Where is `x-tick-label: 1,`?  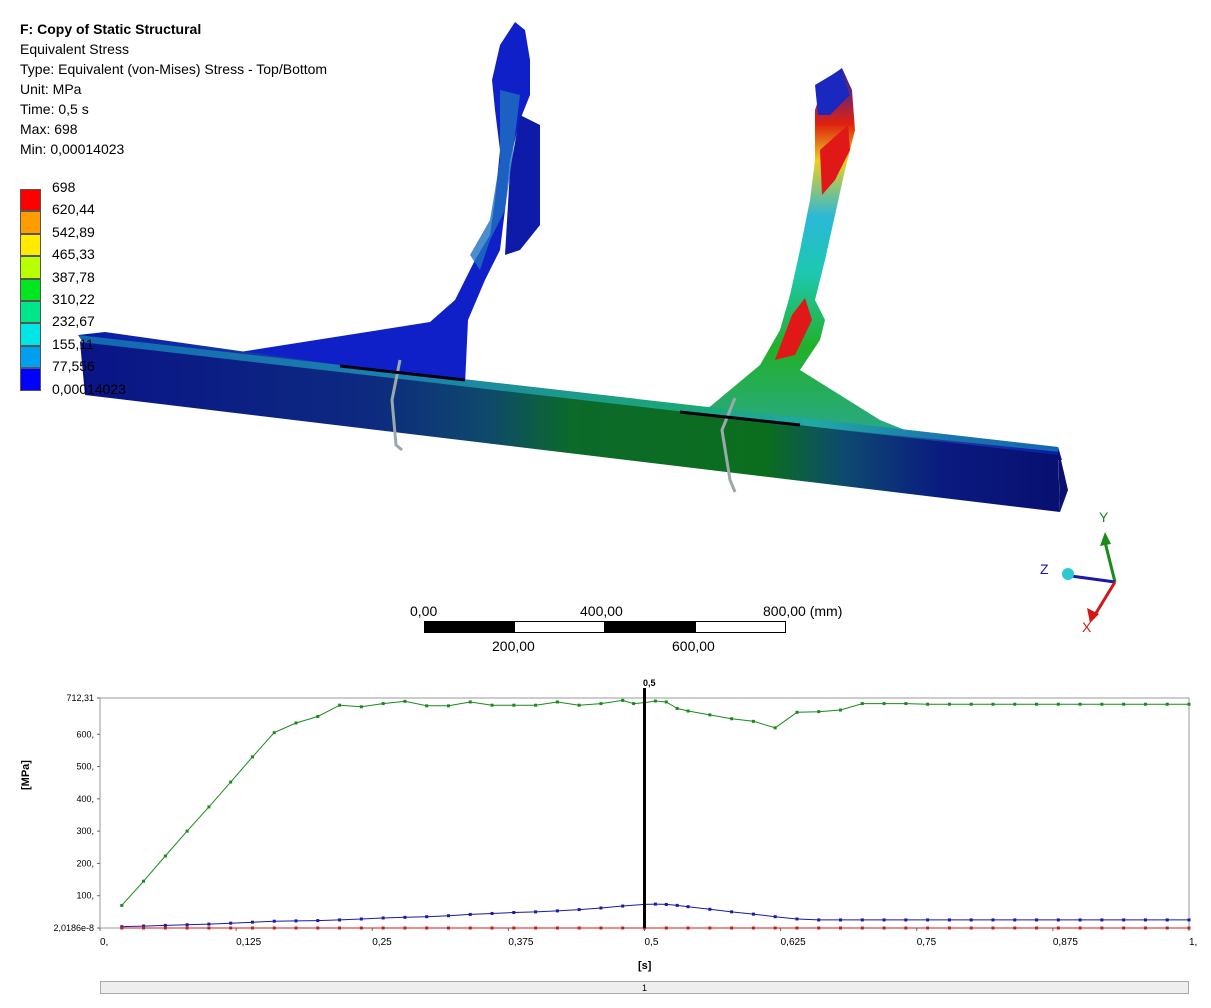
x-tick-label: 1, is located at coordinates (1193, 942).